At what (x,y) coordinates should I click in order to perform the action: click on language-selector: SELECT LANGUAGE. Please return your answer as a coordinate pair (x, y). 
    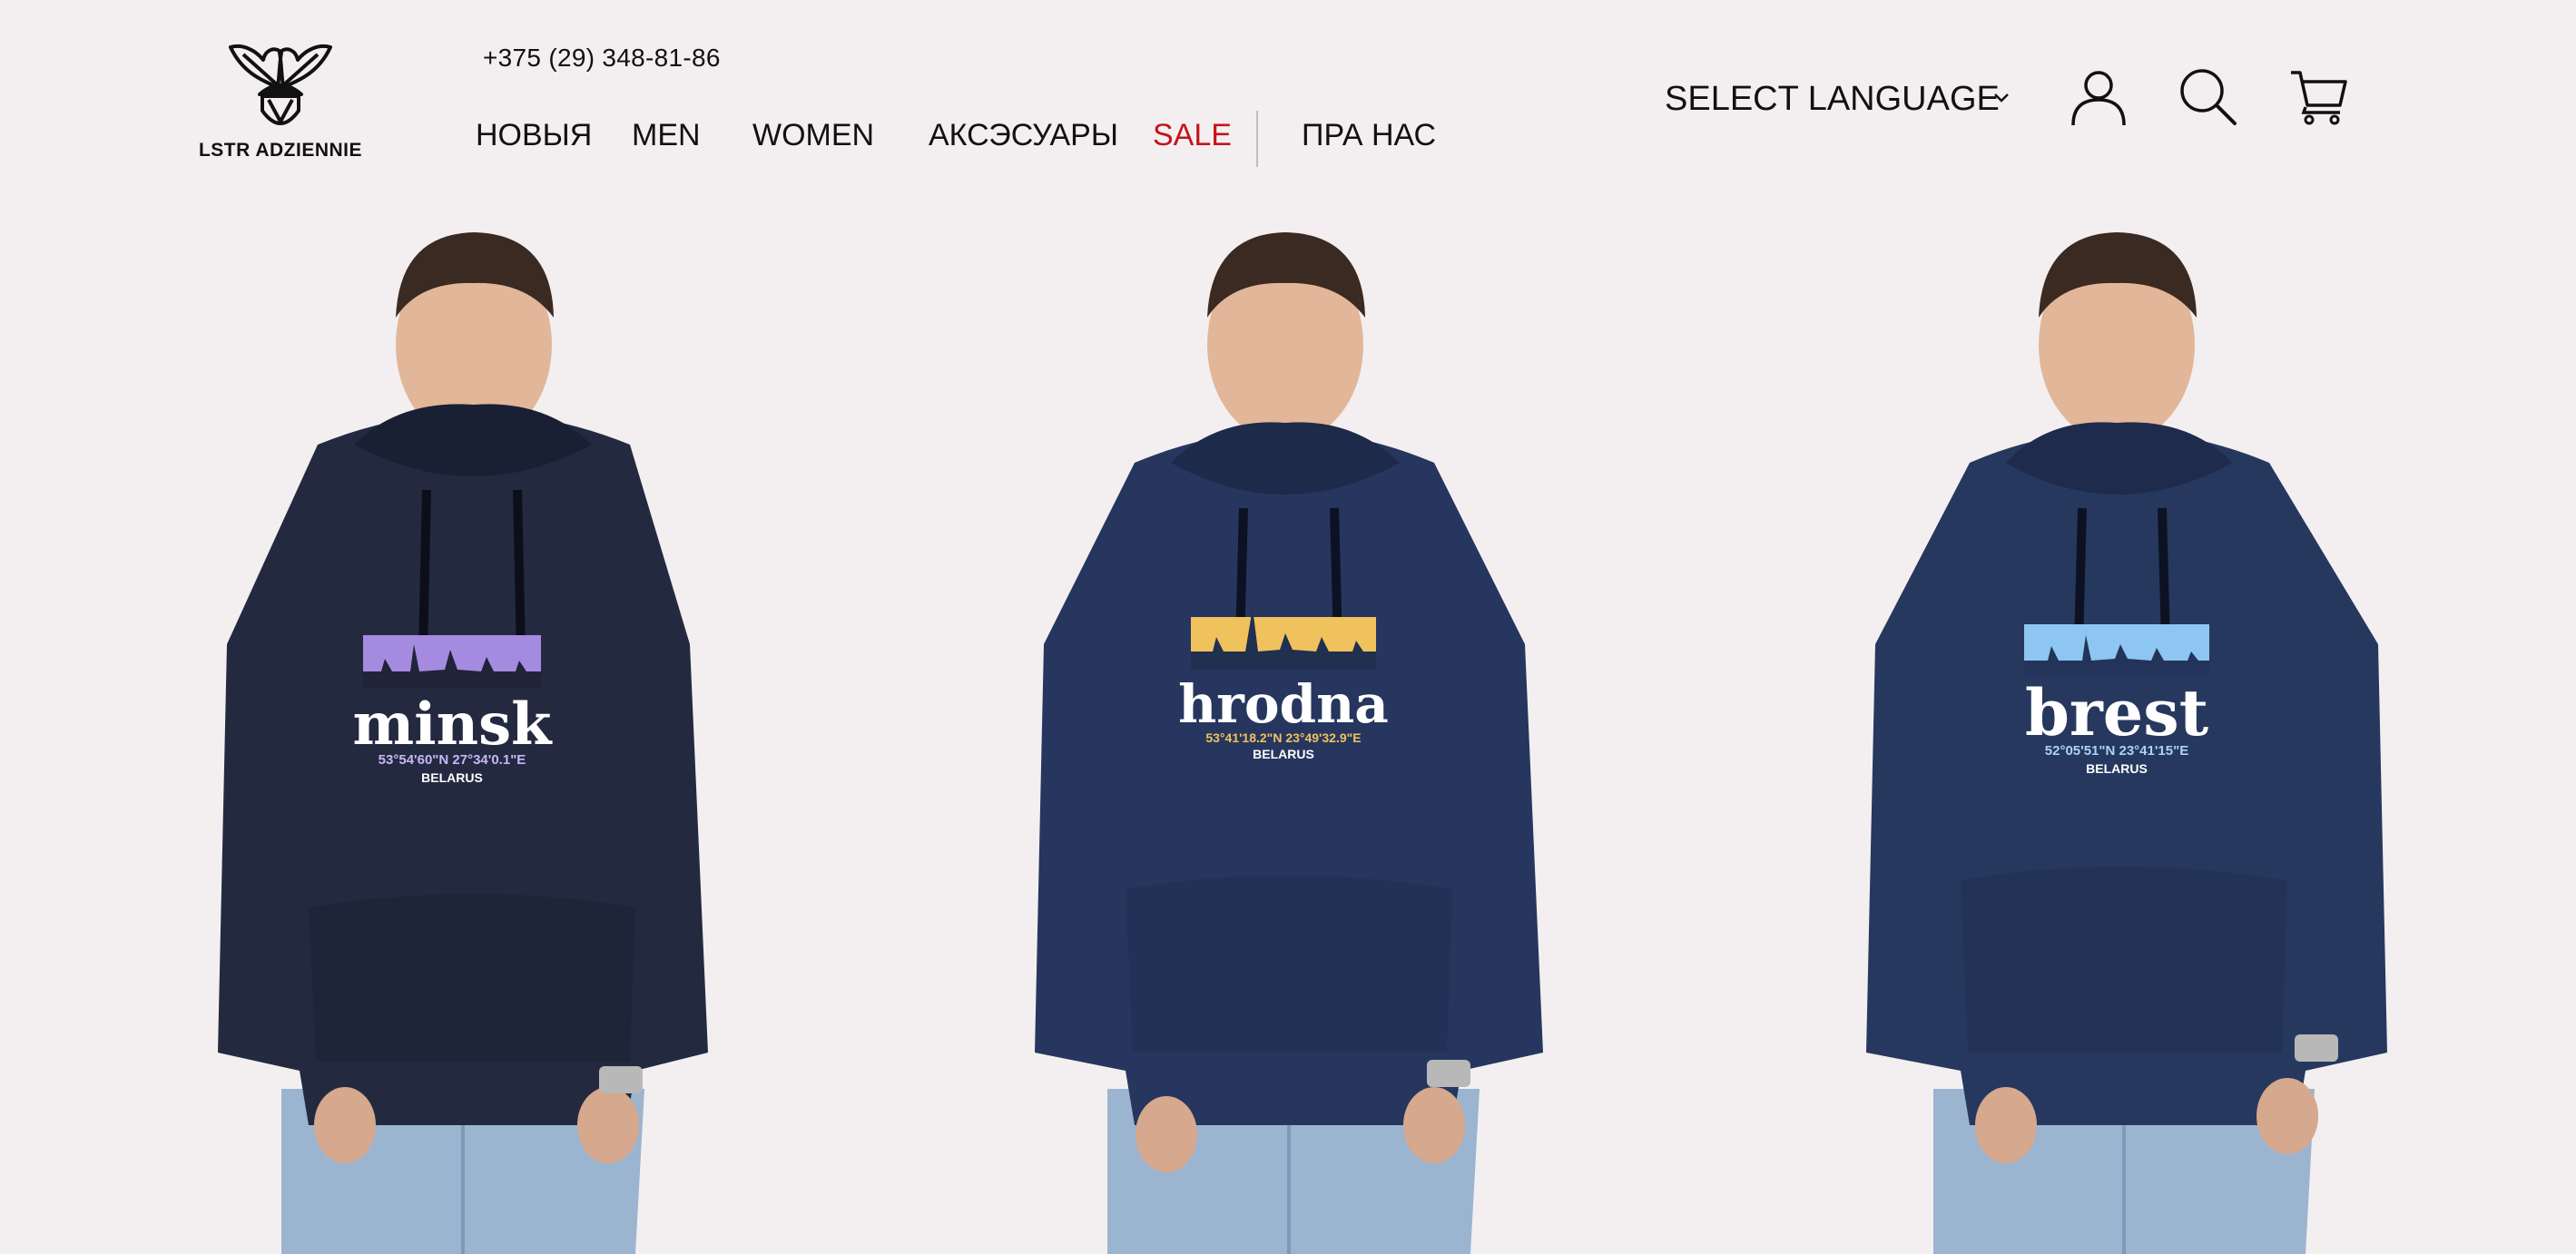
    Looking at the image, I should click on (1837, 100).